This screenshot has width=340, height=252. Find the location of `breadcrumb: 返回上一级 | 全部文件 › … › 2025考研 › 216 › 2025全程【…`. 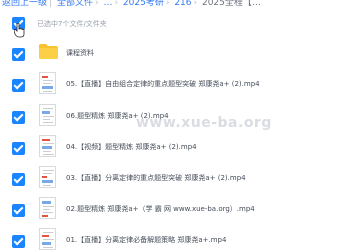

breadcrumb: 返回上一级 | 全部文件 › … › 2025考研 › 216 › 2025全程【… is located at coordinates (170, 5).